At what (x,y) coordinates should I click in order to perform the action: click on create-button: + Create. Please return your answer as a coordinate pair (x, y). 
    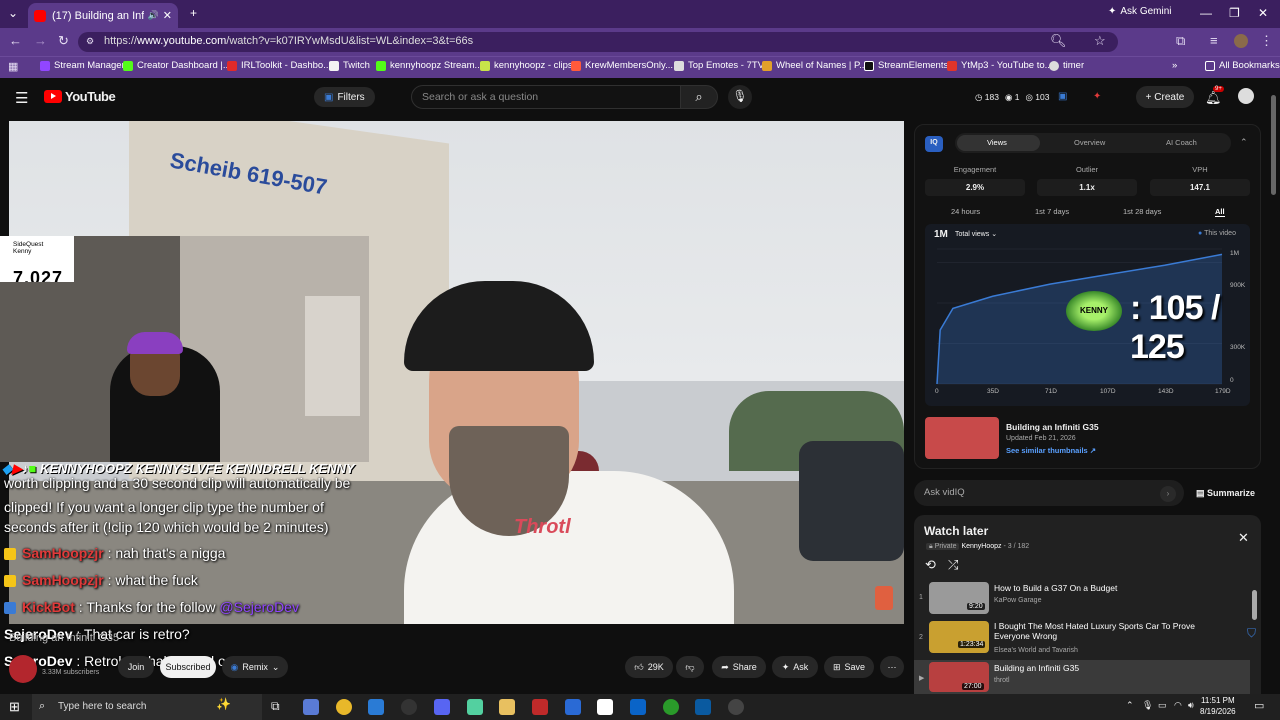
    Looking at the image, I should click on (1165, 97).